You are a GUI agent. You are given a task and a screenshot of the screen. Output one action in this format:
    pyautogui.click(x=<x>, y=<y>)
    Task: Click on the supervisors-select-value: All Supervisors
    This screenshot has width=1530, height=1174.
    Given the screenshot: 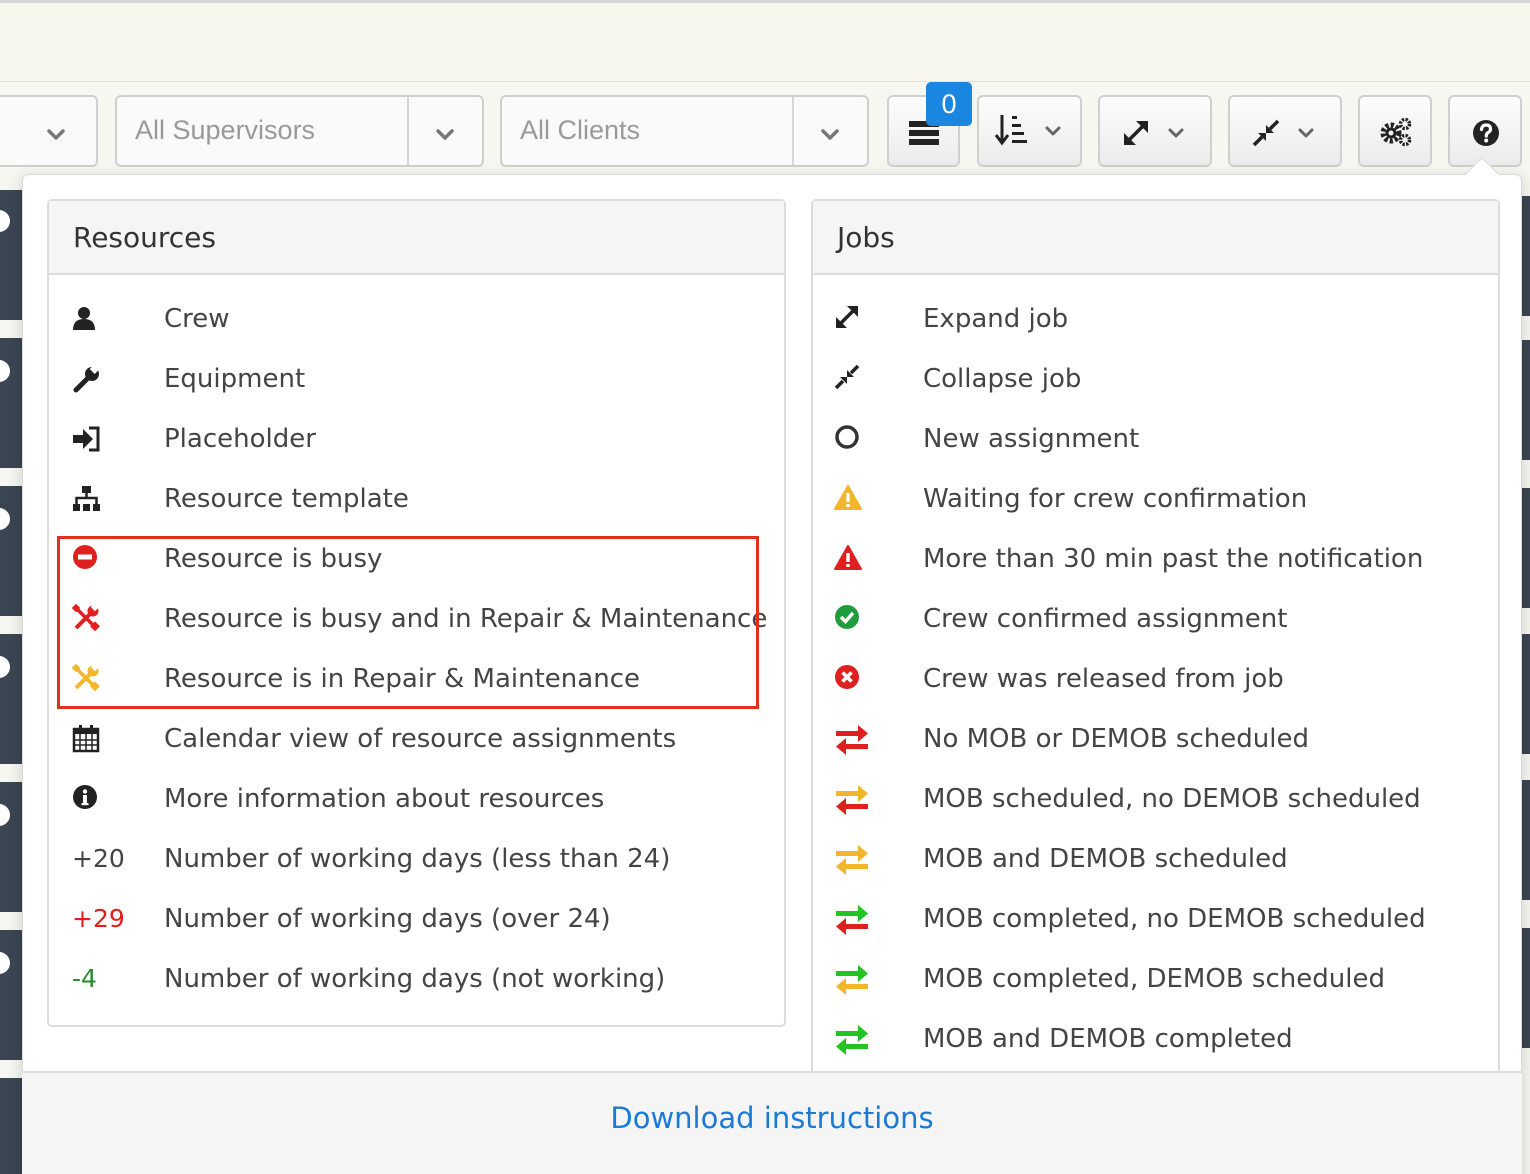 What is the action you would take?
    pyautogui.click(x=225, y=130)
    